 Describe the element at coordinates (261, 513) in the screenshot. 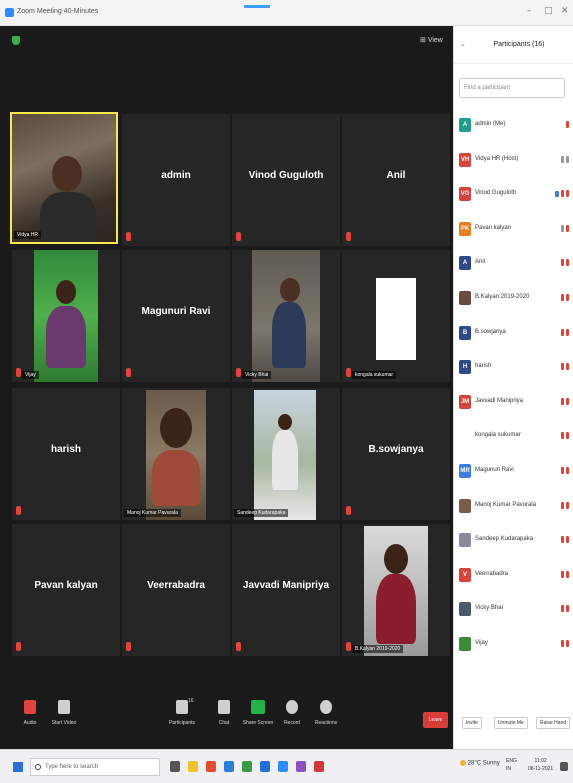

I see `tile-caption: Sandeep Kudarapaka` at that location.